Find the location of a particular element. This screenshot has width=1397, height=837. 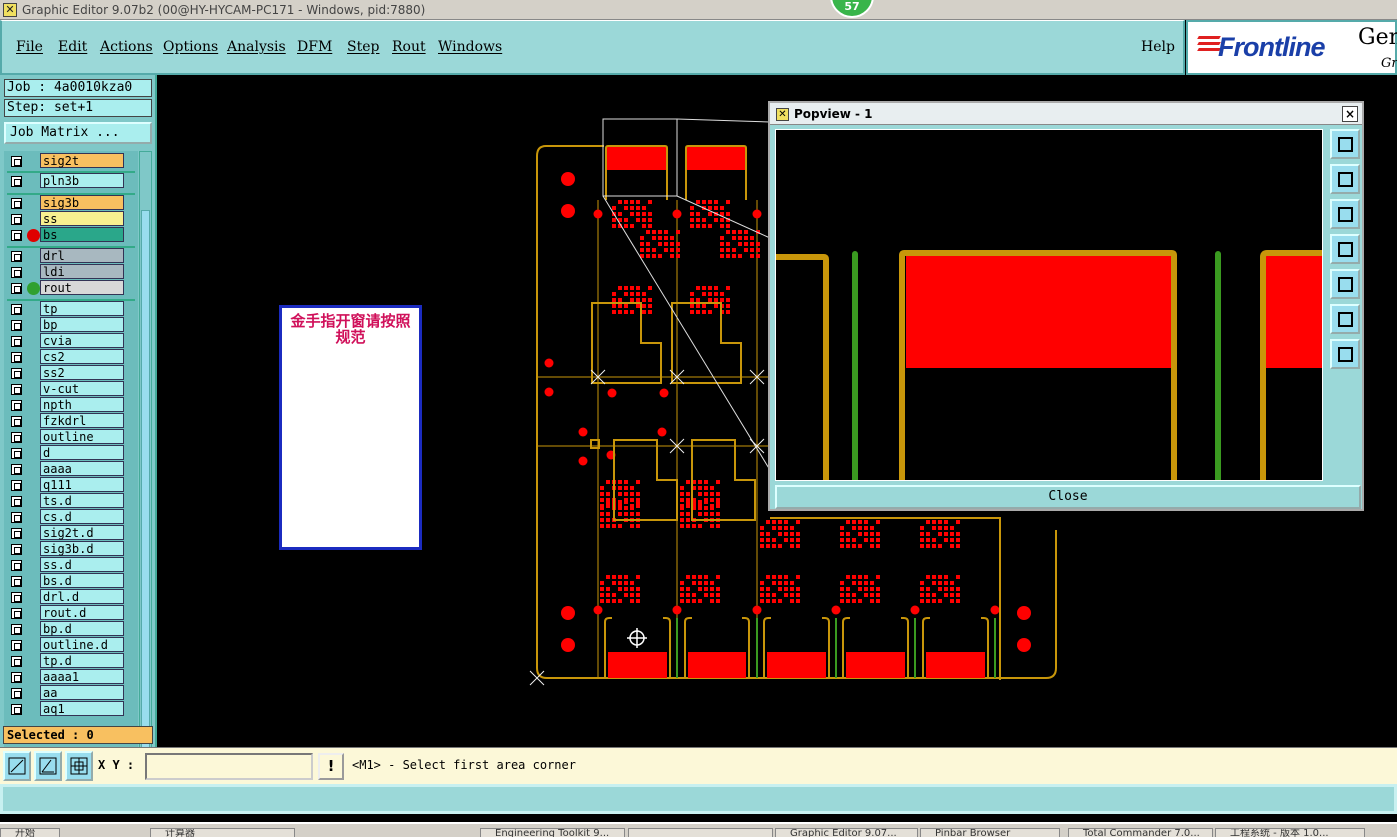

layer-row: drl.d is located at coordinates (71, 597).